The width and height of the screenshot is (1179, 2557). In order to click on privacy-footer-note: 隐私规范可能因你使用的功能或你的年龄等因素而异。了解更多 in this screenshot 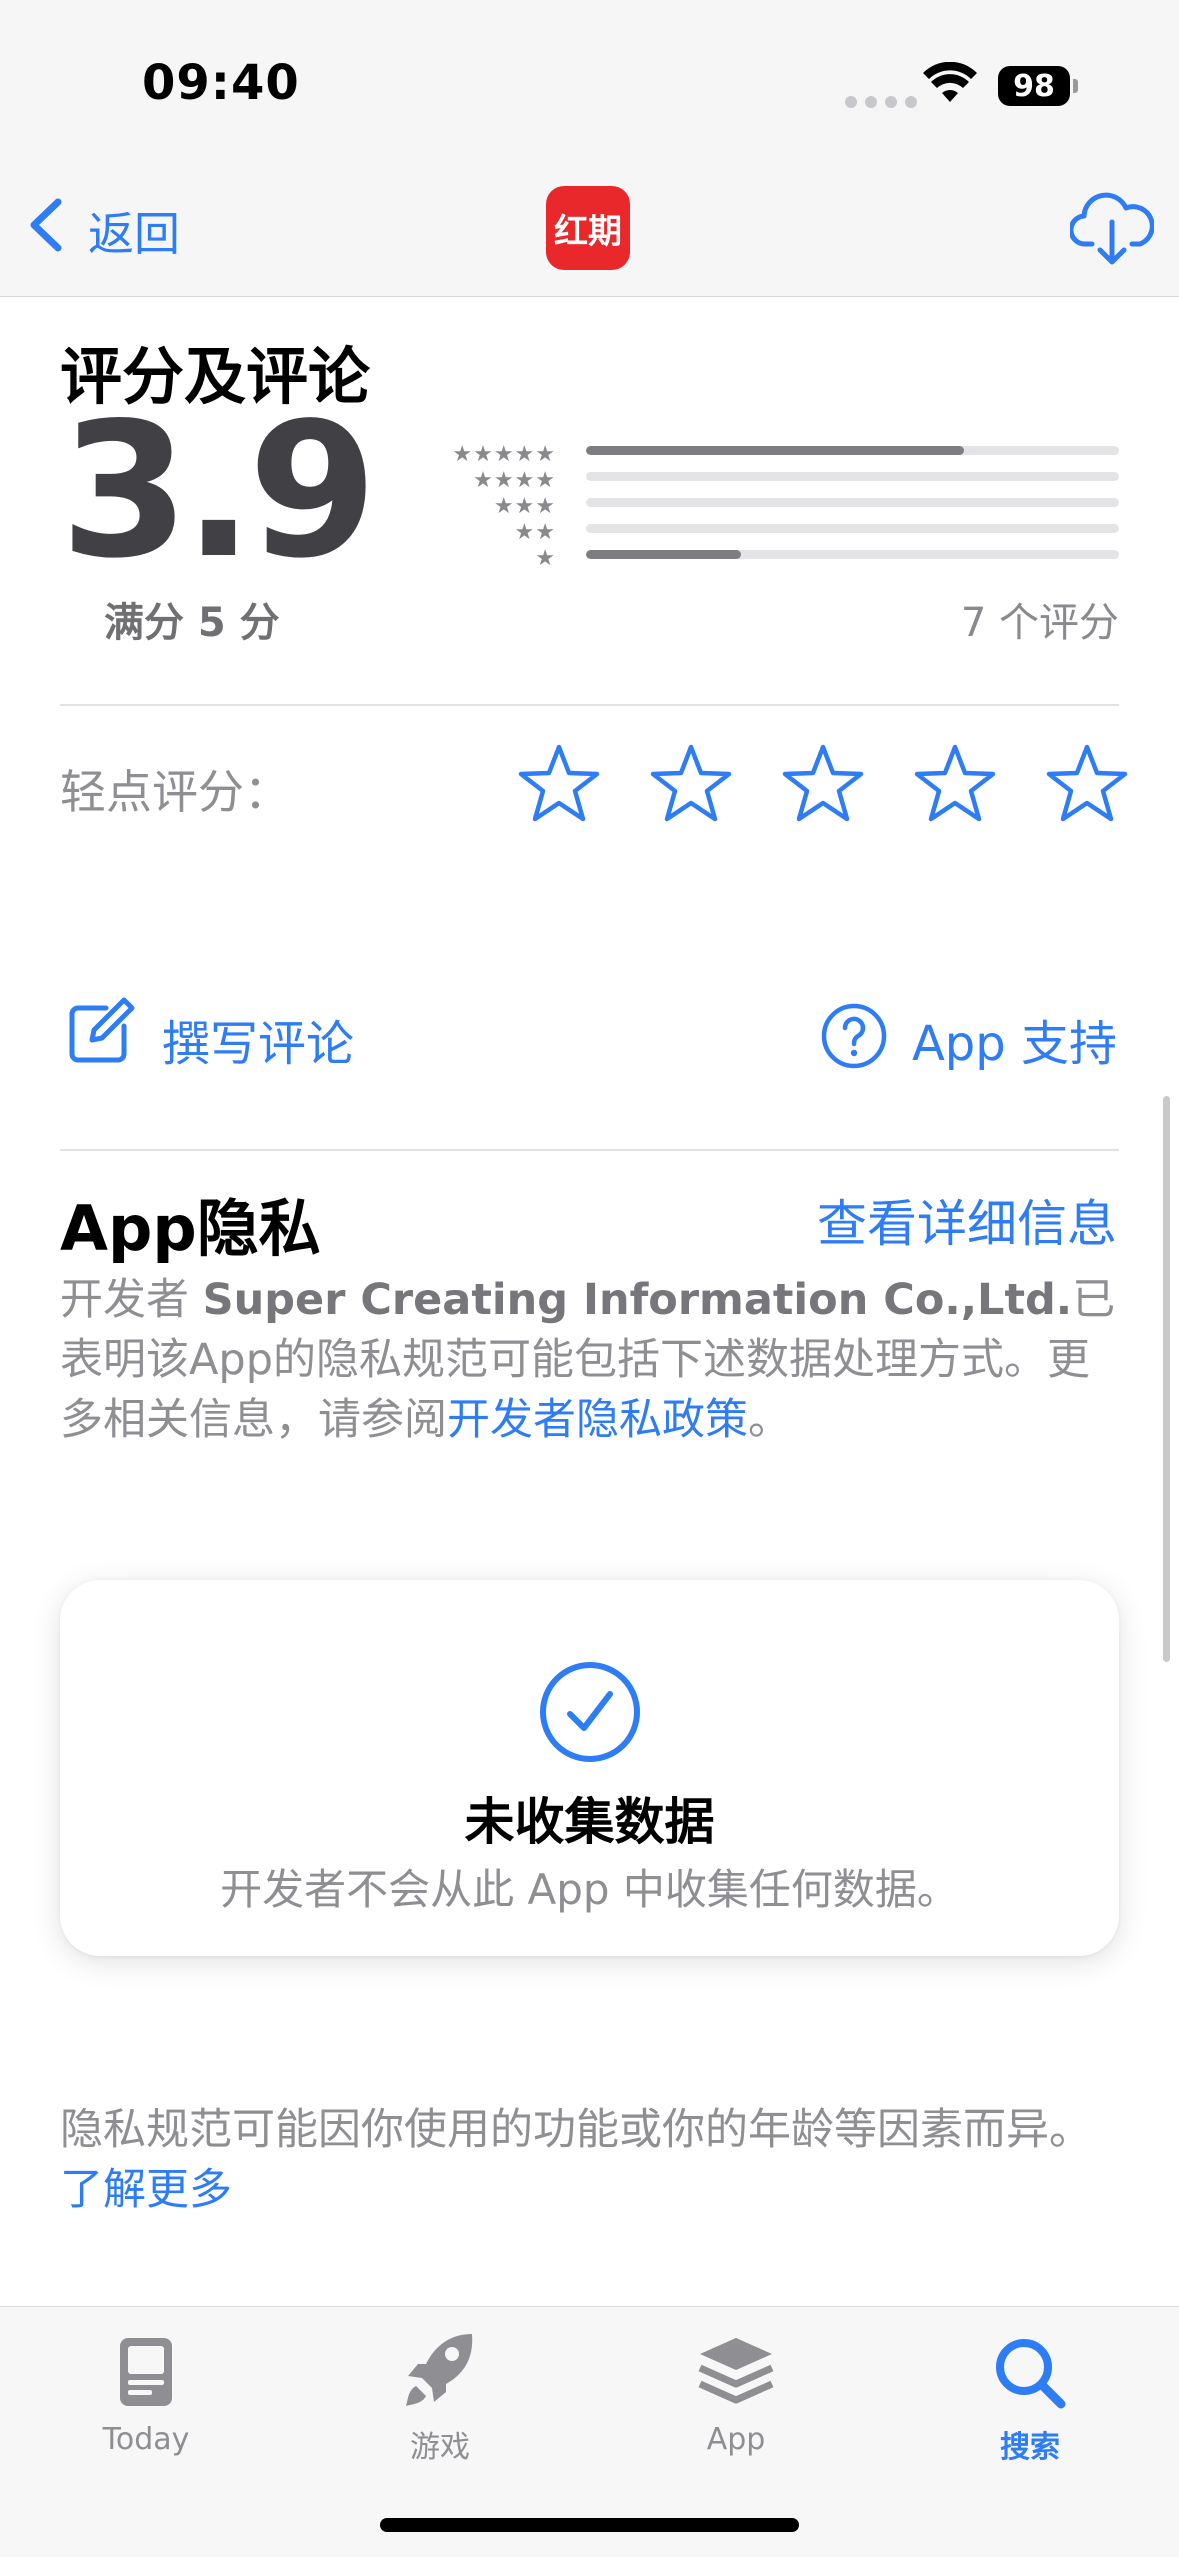, I will do `click(590, 2160)`.